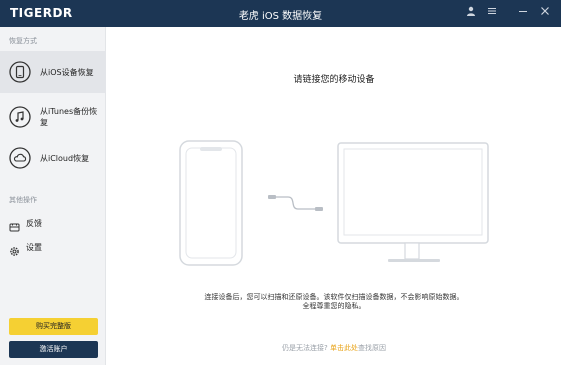 The width and height of the screenshot is (561, 365). I want to click on user-icon, so click(473, 13).